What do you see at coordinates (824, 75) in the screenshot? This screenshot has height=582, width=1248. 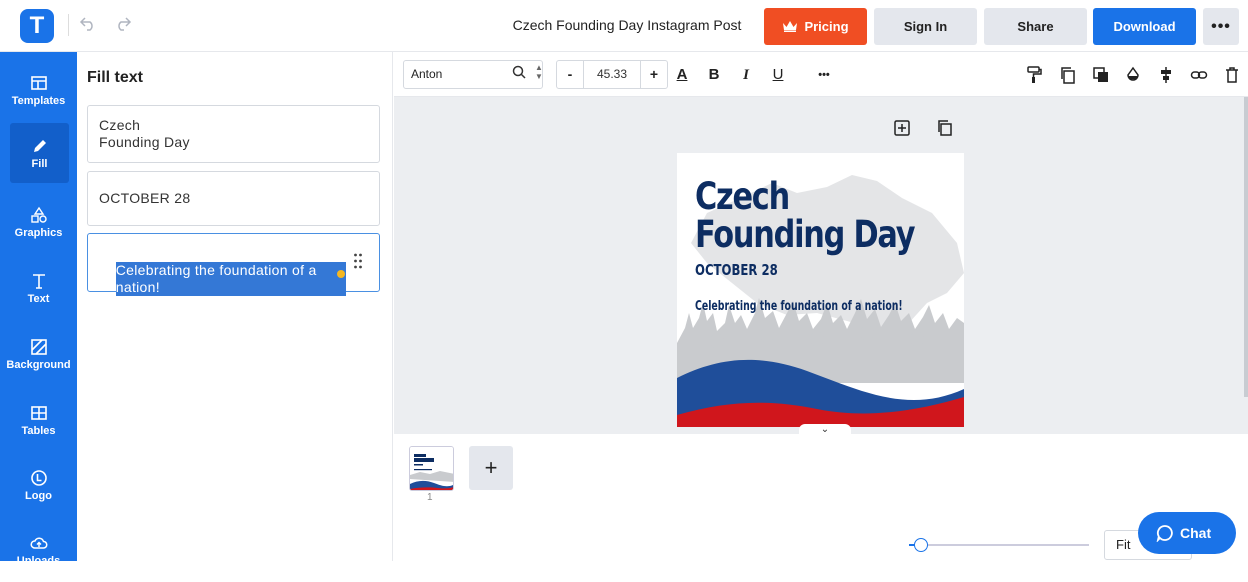 I see `more-text-options-button: •••` at bounding box center [824, 75].